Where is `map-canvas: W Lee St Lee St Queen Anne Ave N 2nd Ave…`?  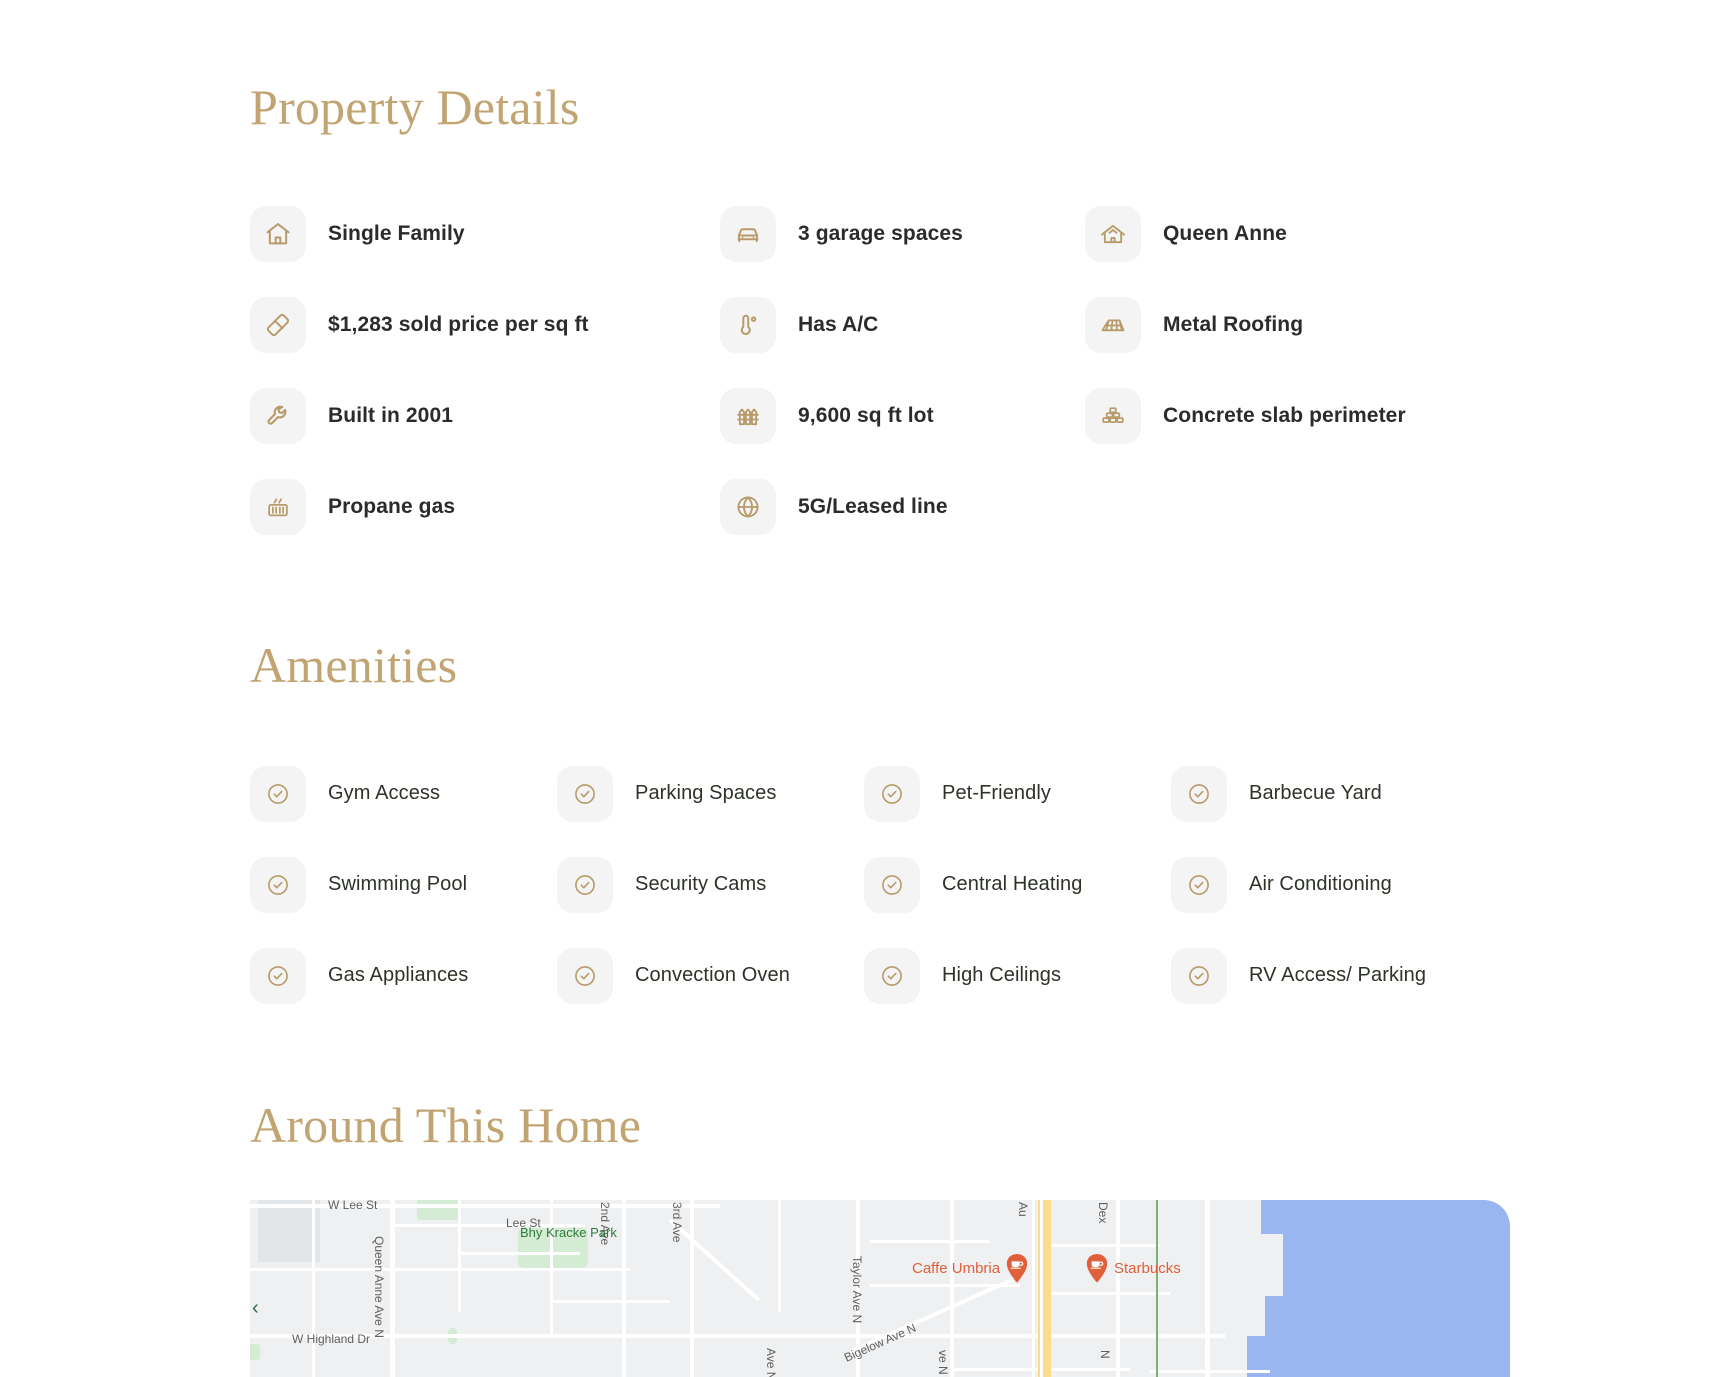
map-canvas: W Lee St Lee St Queen Anne Ave N 2nd Ave… is located at coordinates (880, 1288).